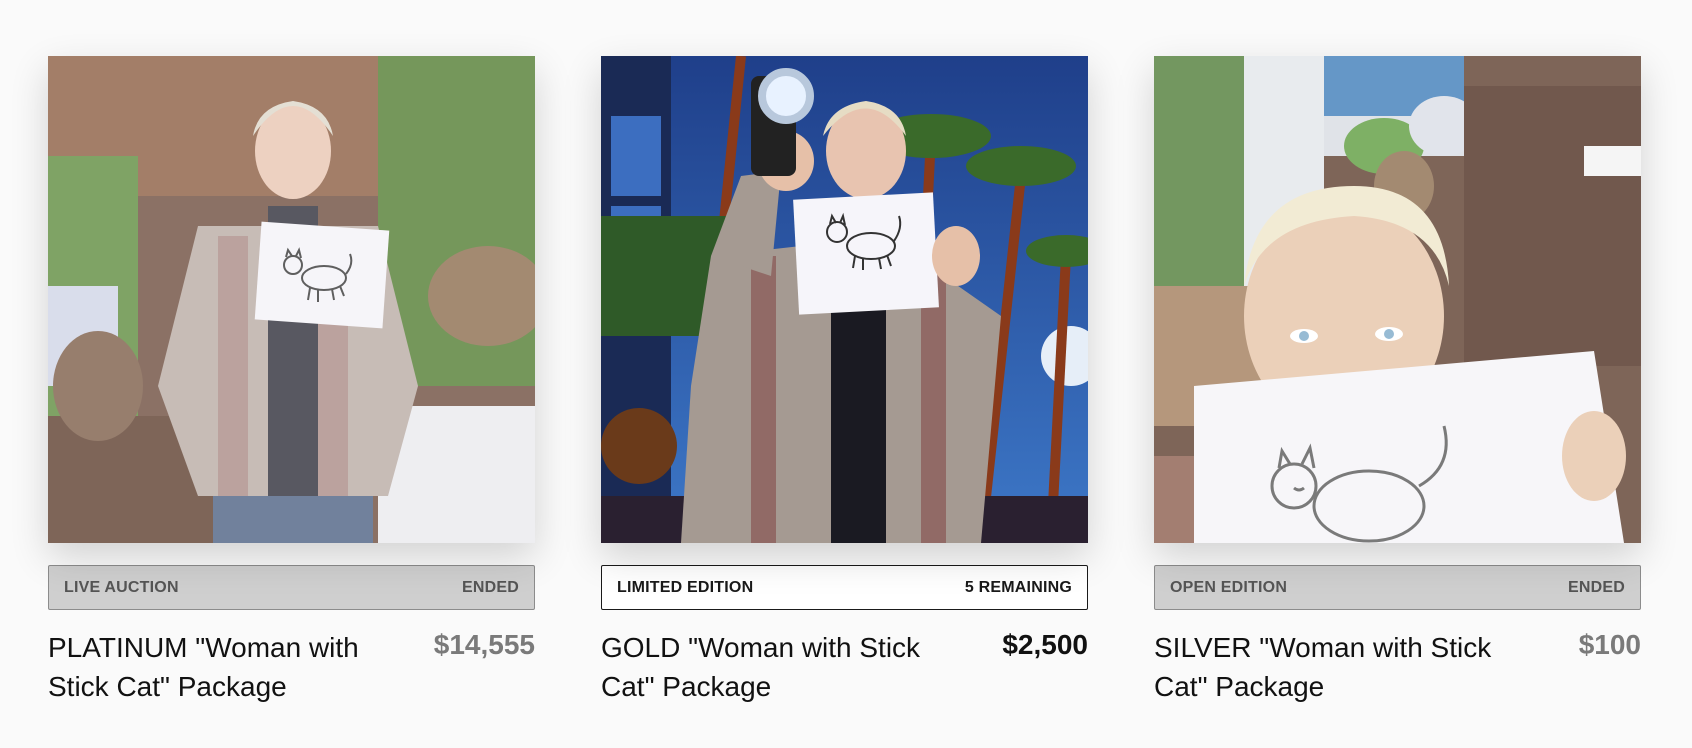 The height and width of the screenshot is (748, 1692). What do you see at coordinates (484, 644) in the screenshot?
I see `card-price: $14,555` at bounding box center [484, 644].